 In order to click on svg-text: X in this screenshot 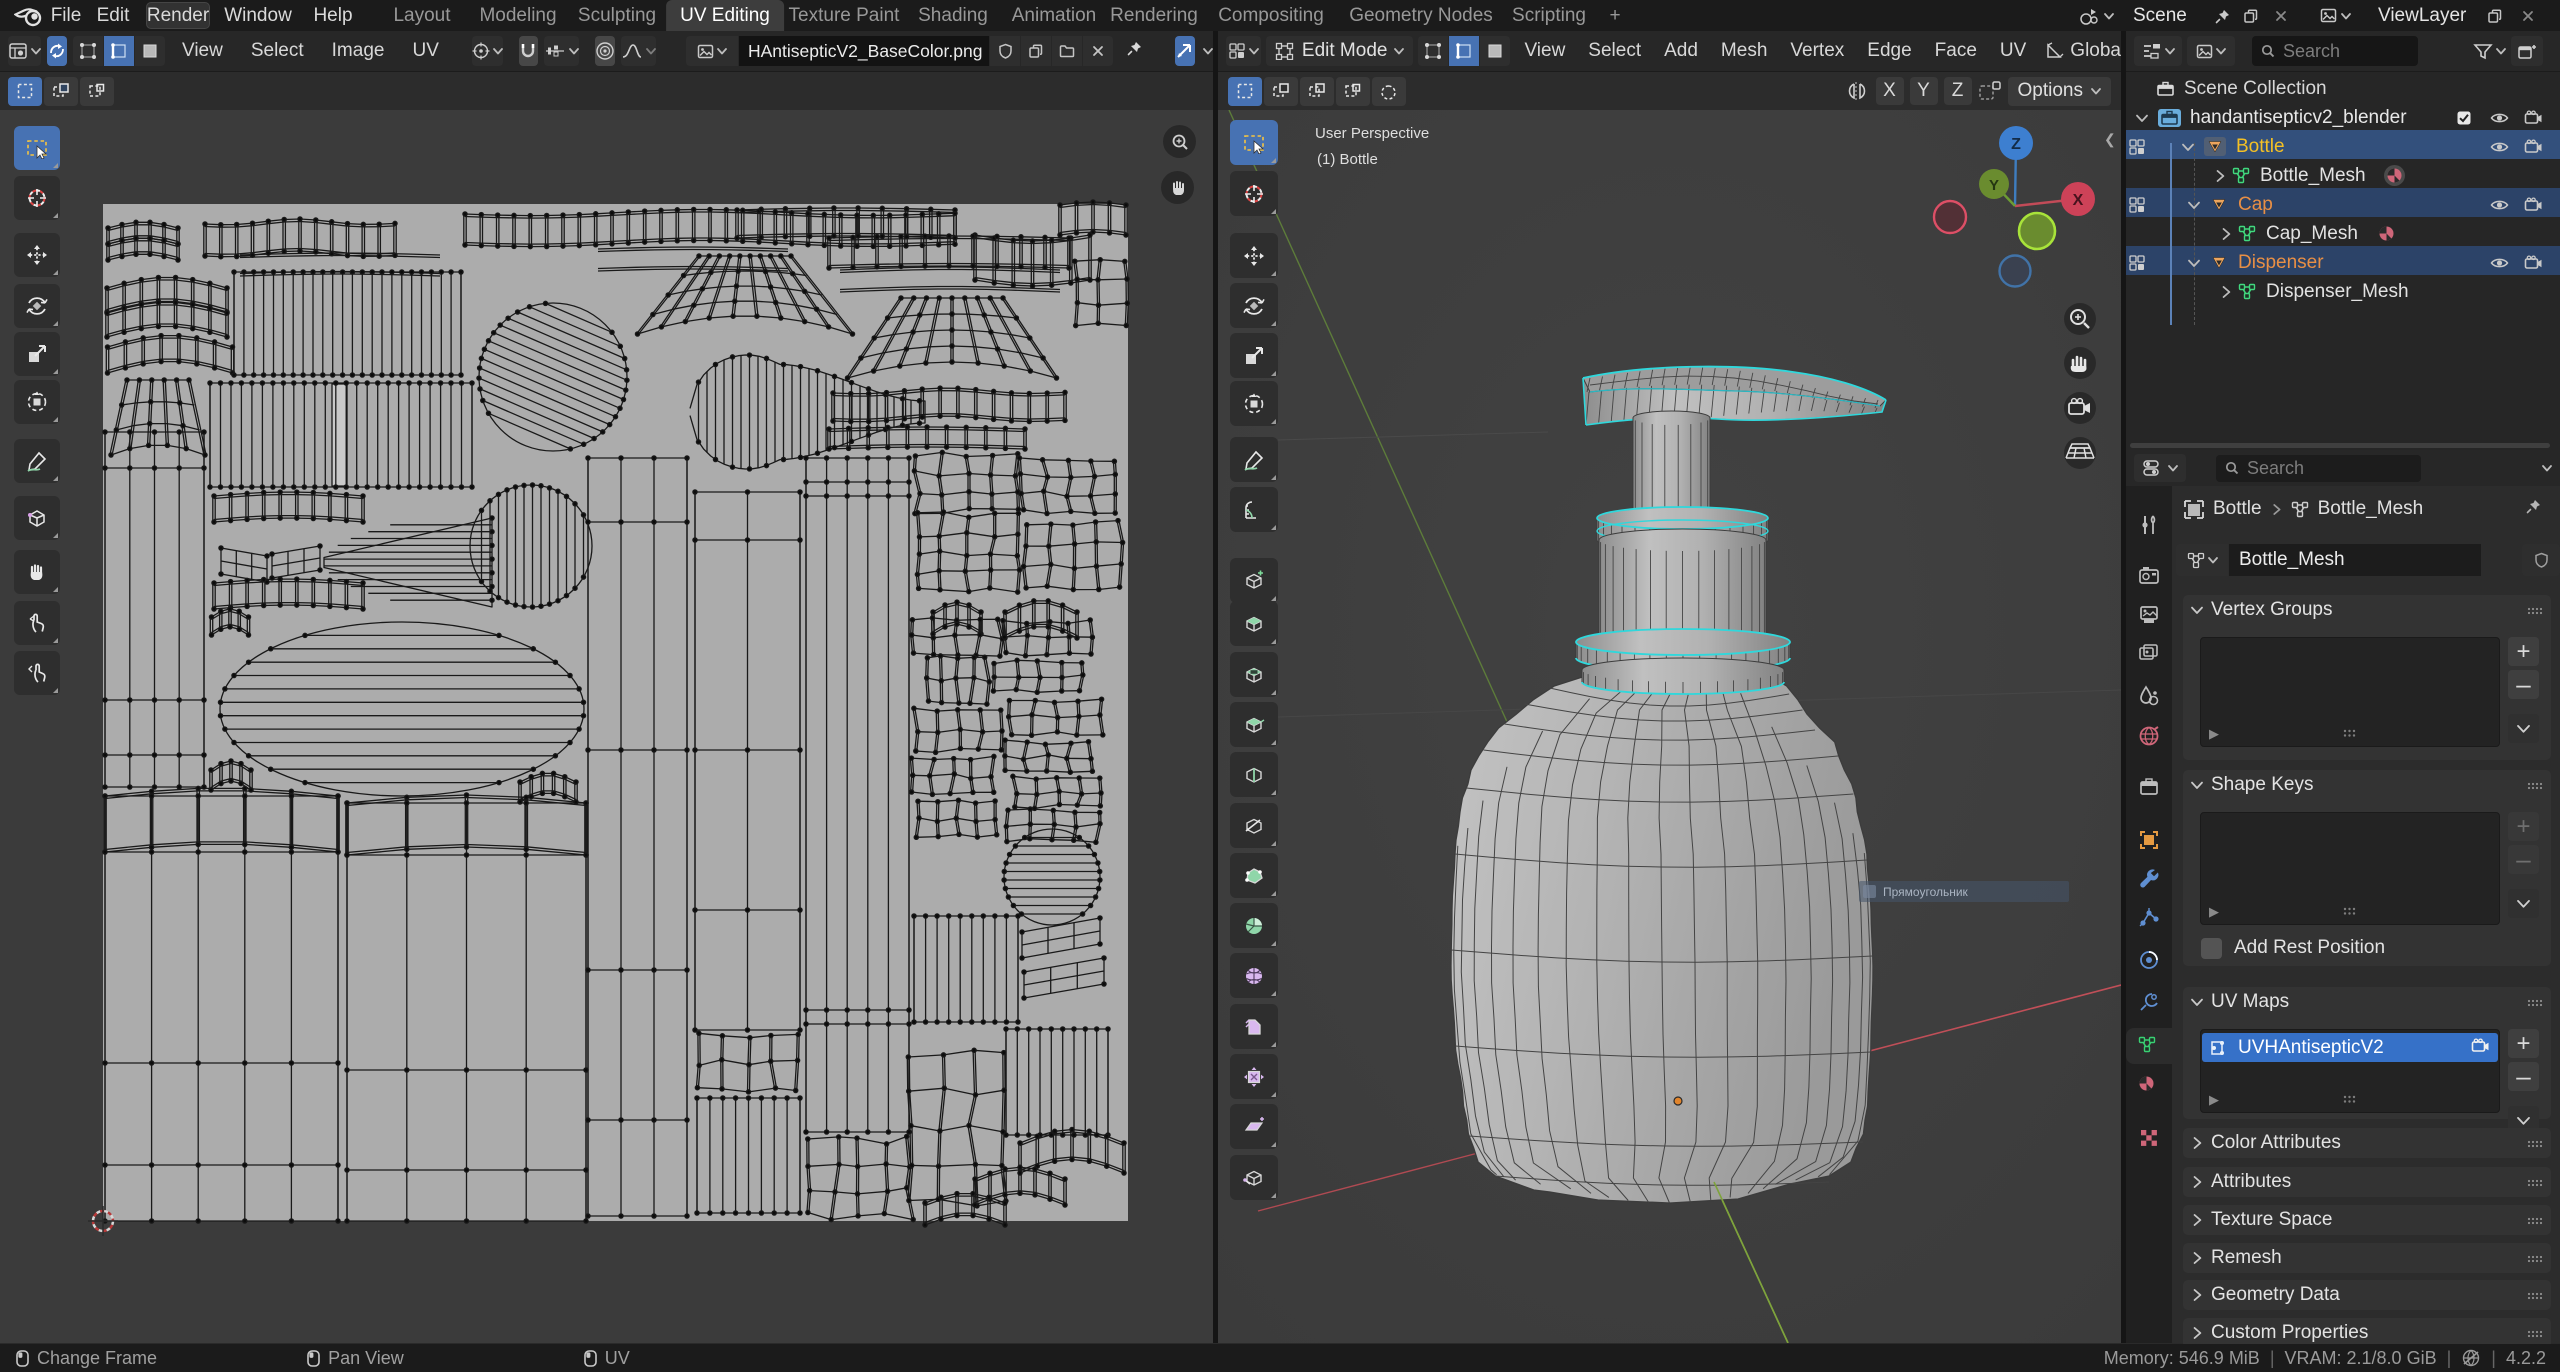, I will do `click(2078, 200)`.